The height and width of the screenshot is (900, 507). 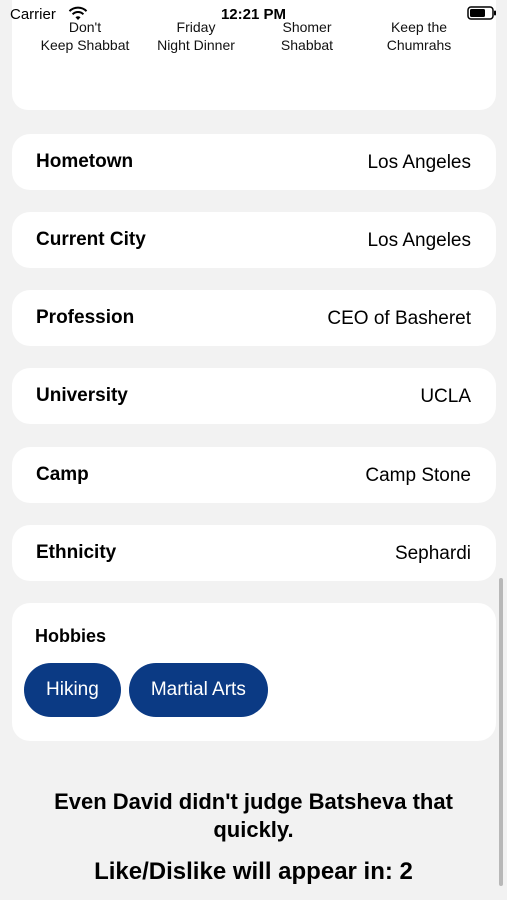 What do you see at coordinates (418, 475) in the screenshot?
I see `camp-value: Camp Stone` at bounding box center [418, 475].